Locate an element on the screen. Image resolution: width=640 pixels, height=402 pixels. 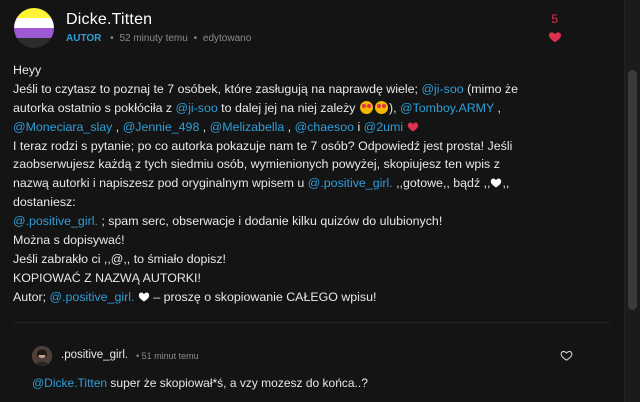
comment-time: • 51 minut temu is located at coordinates (167, 356).